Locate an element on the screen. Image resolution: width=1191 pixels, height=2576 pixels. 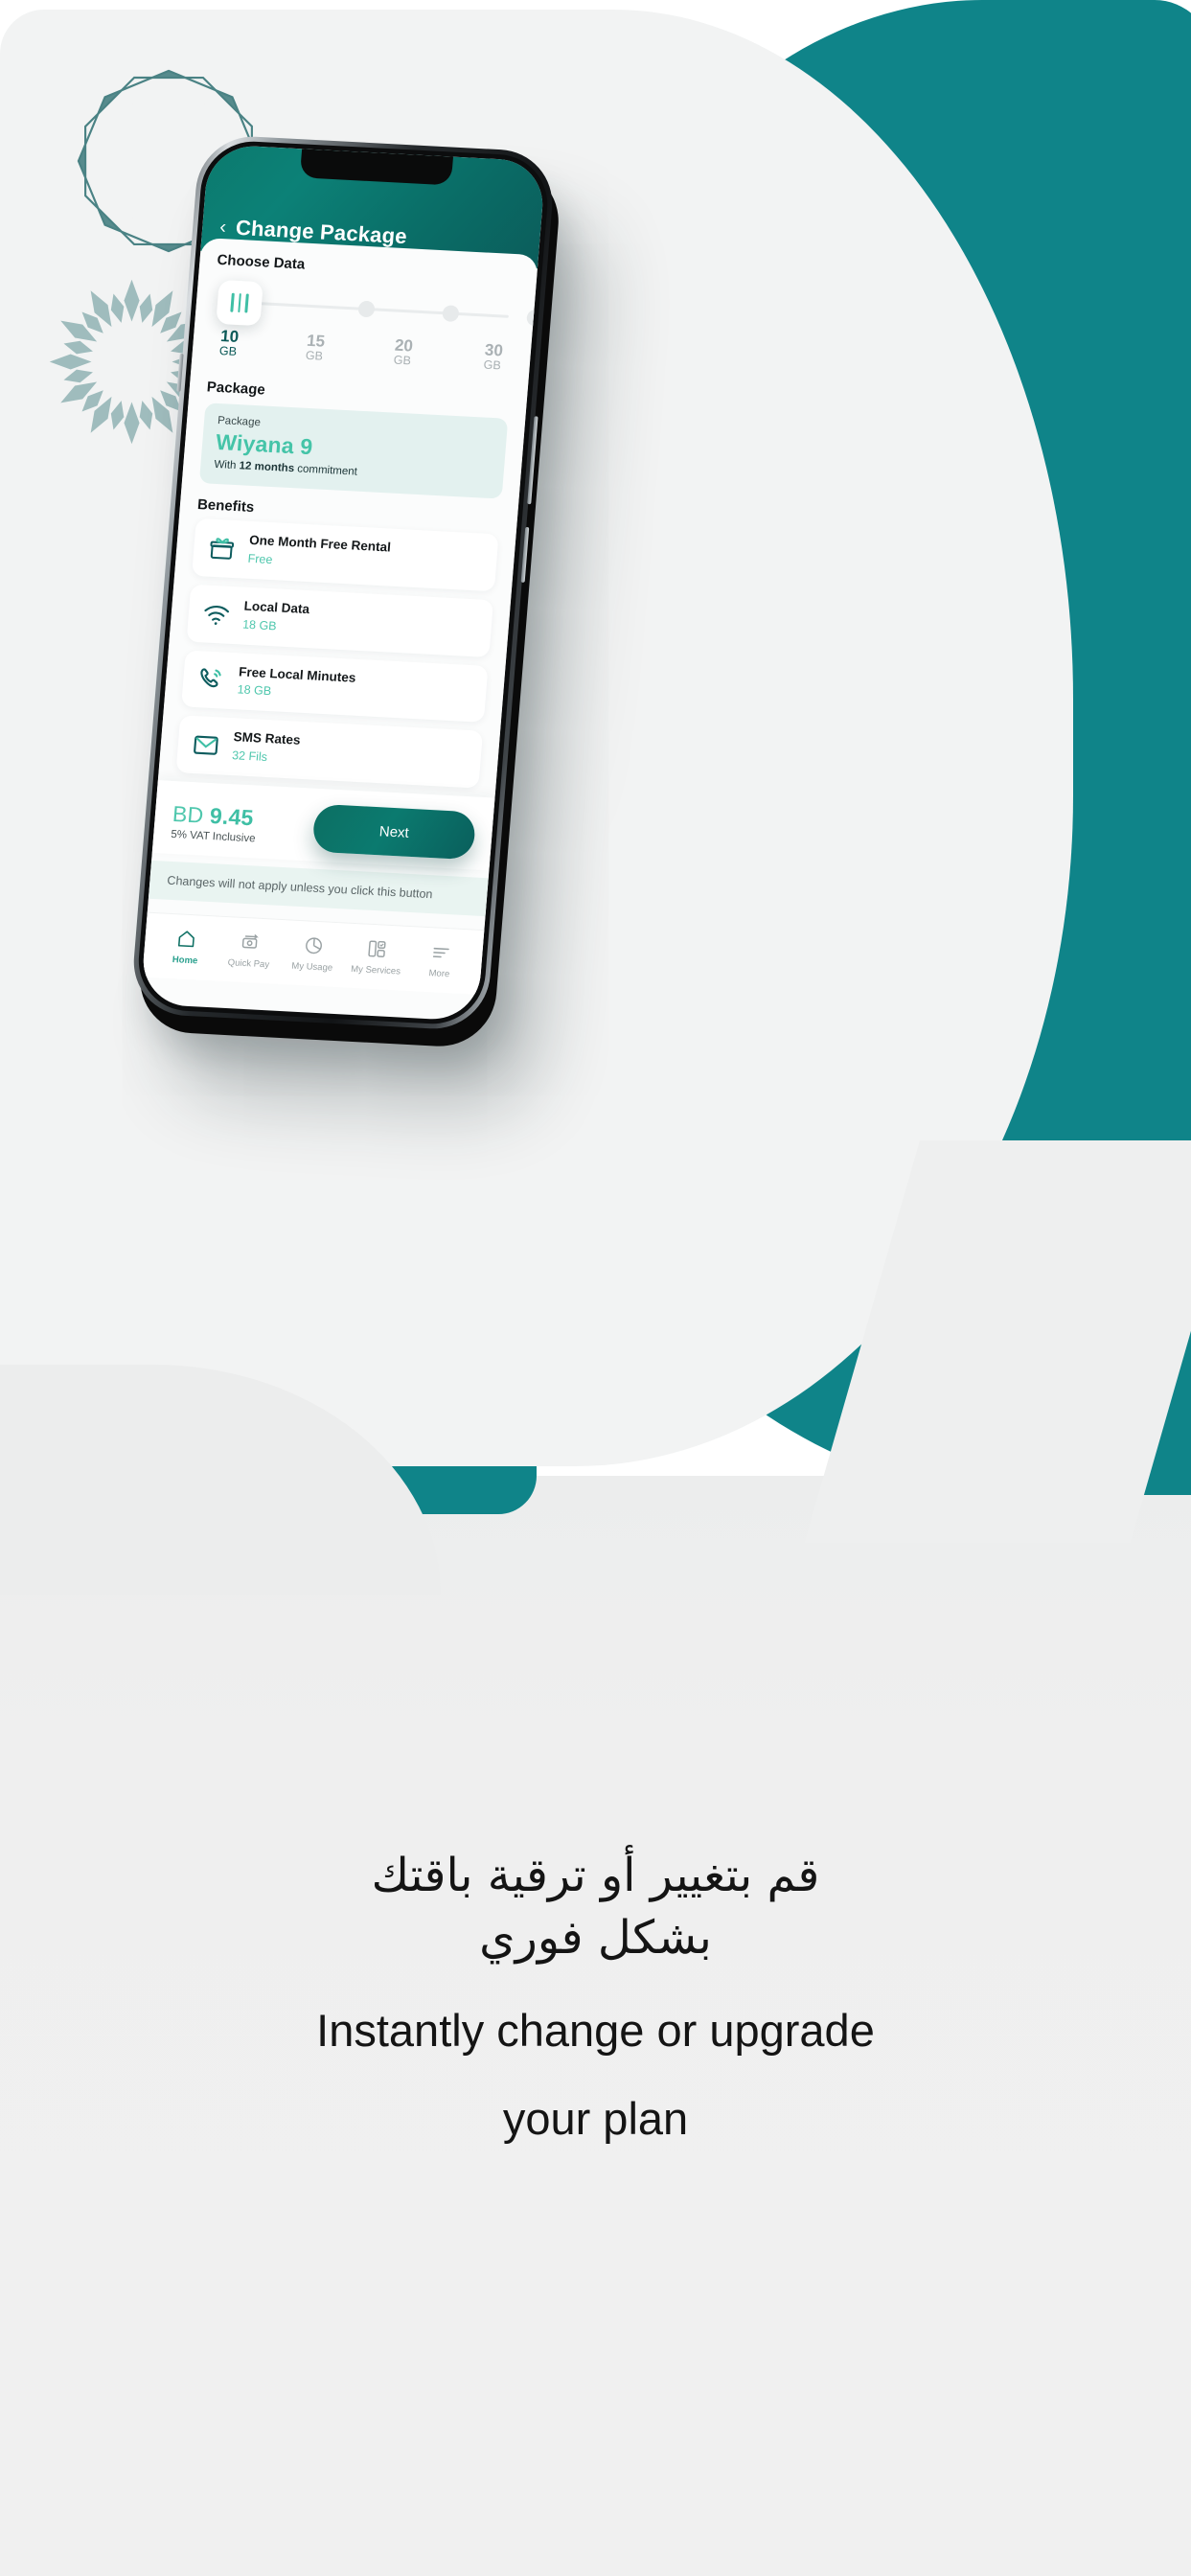
tab-more: More is located at coordinates (440, 959).